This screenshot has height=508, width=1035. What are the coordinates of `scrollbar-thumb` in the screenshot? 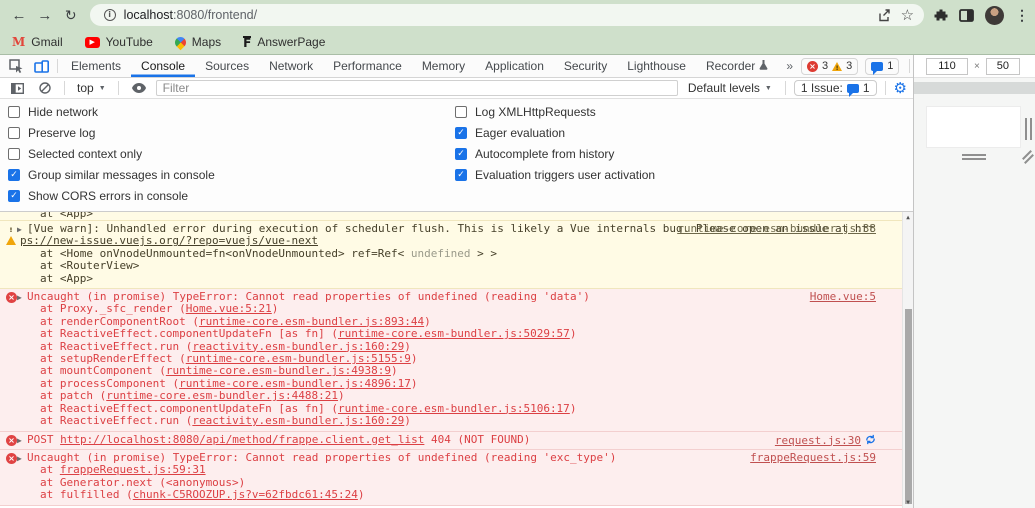 It's located at (908, 406).